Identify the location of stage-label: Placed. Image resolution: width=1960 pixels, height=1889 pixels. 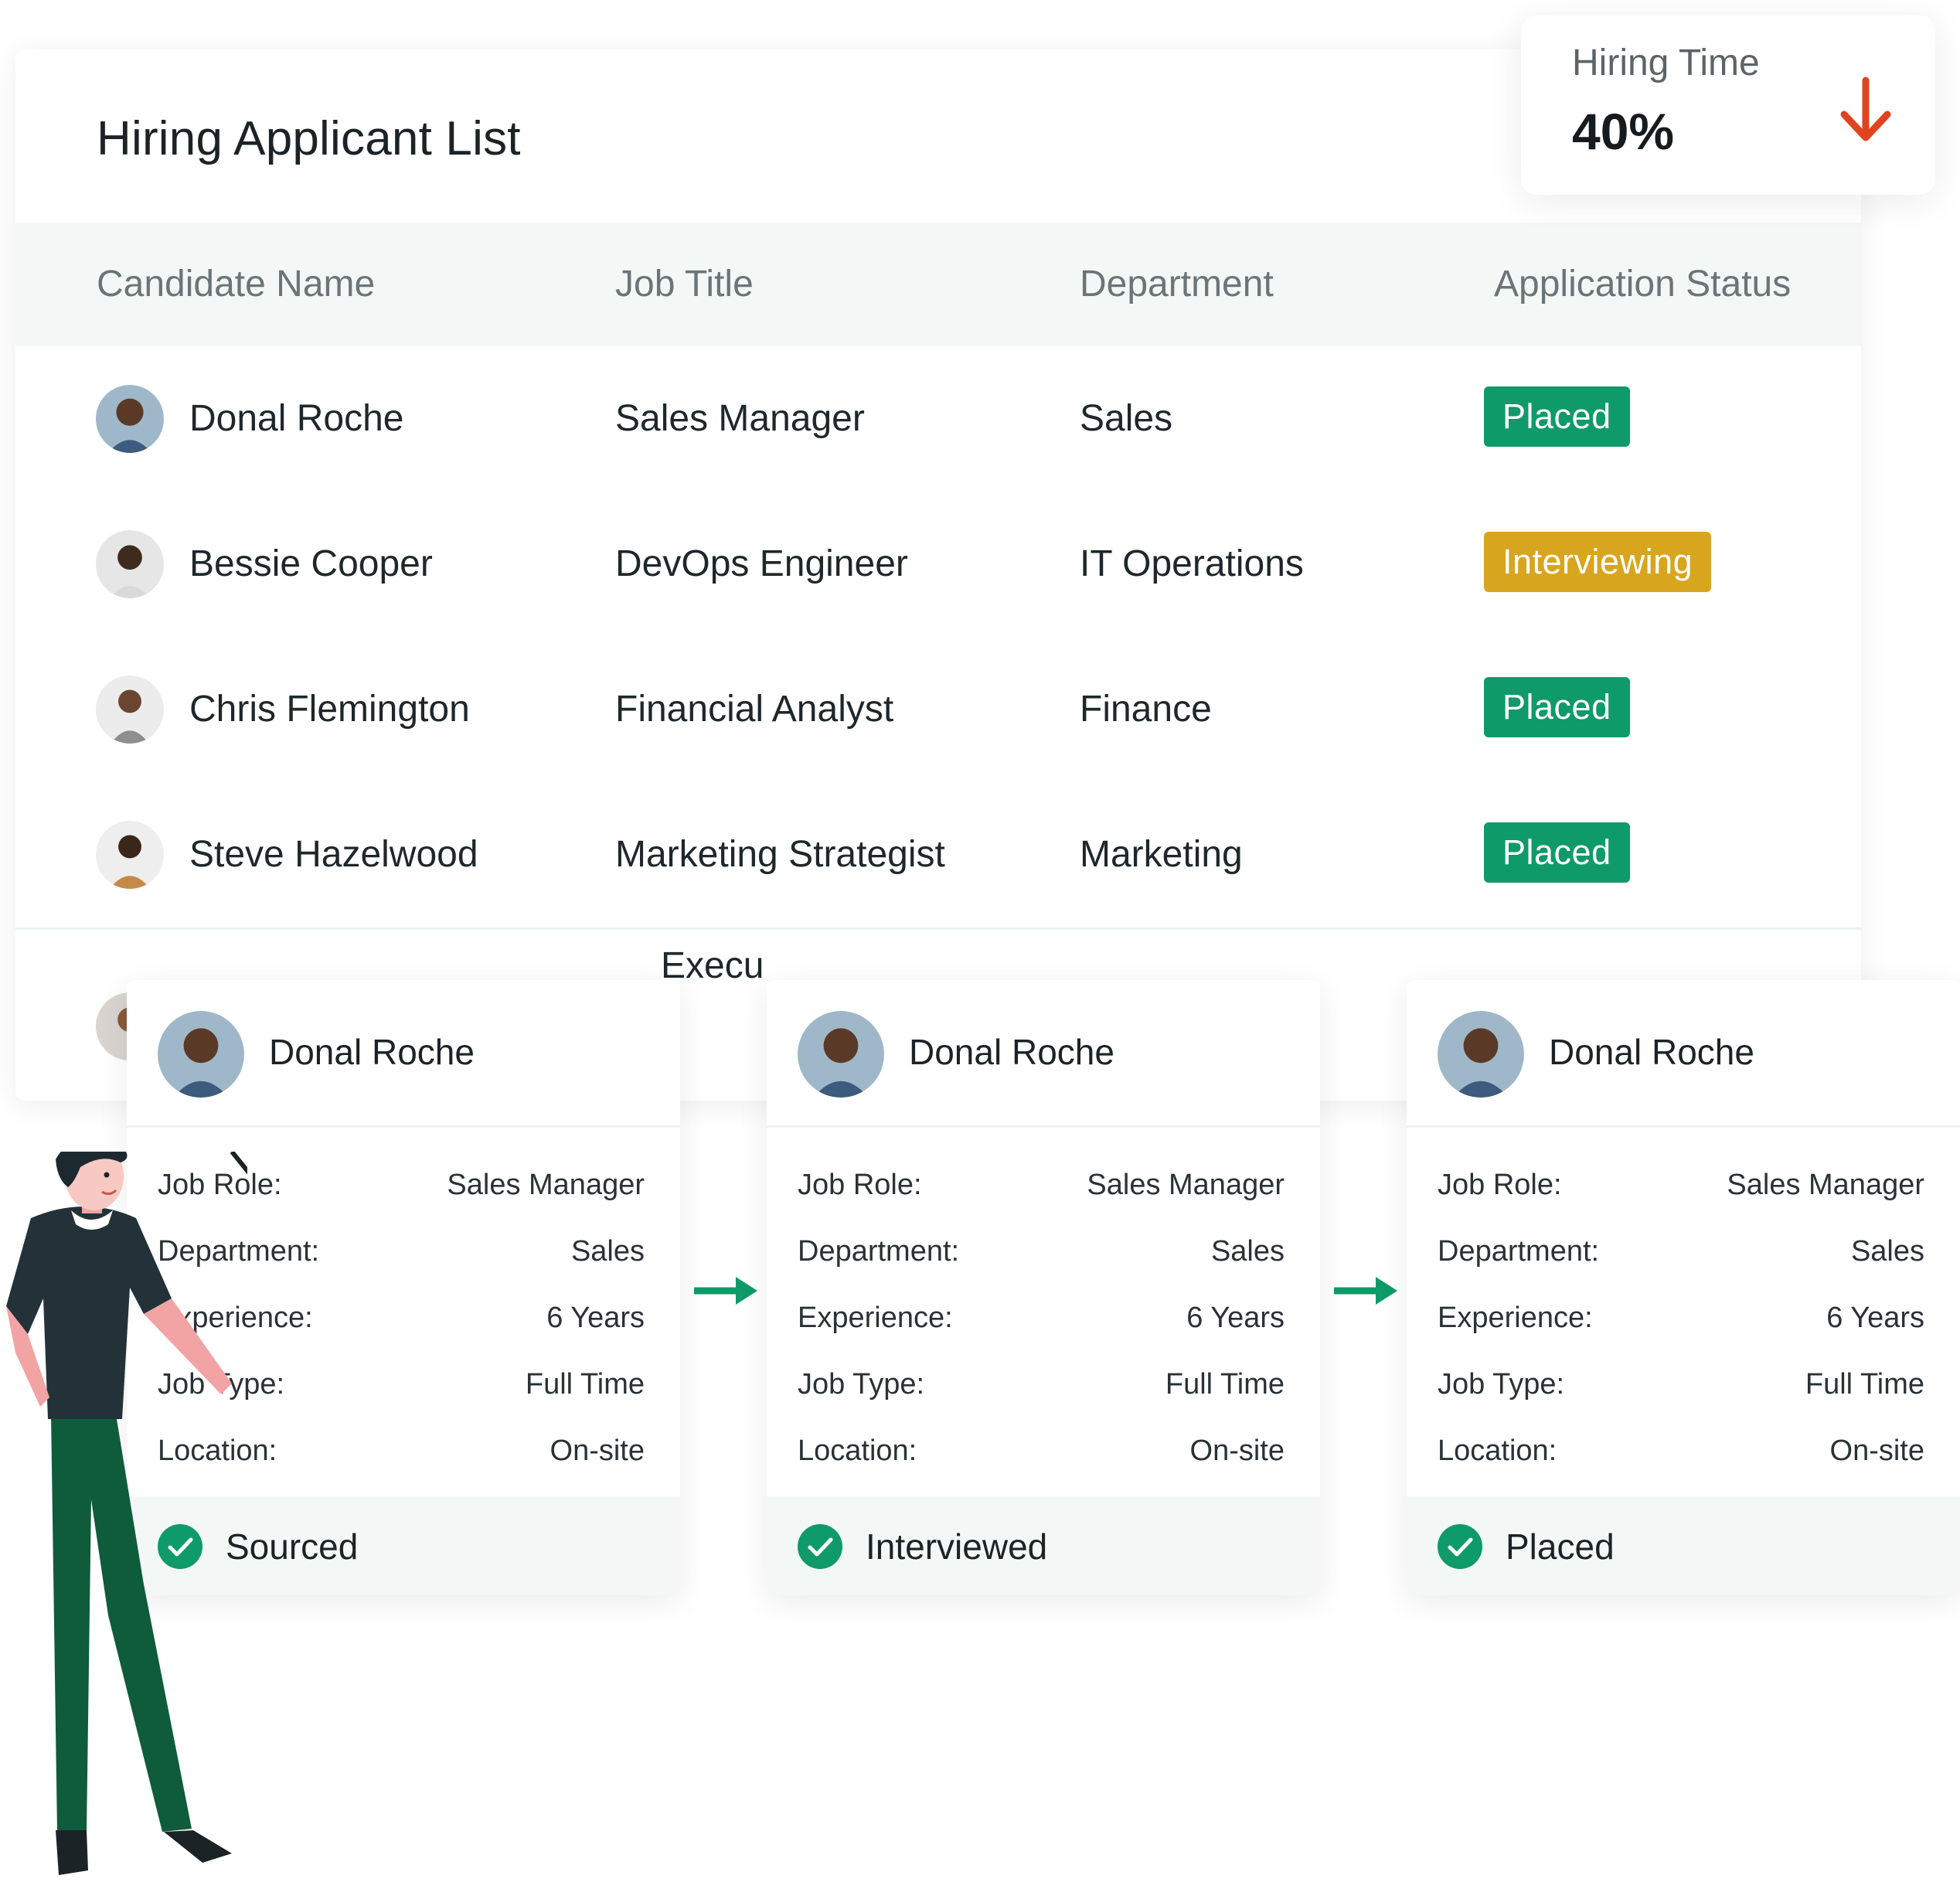
(1560, 1547).